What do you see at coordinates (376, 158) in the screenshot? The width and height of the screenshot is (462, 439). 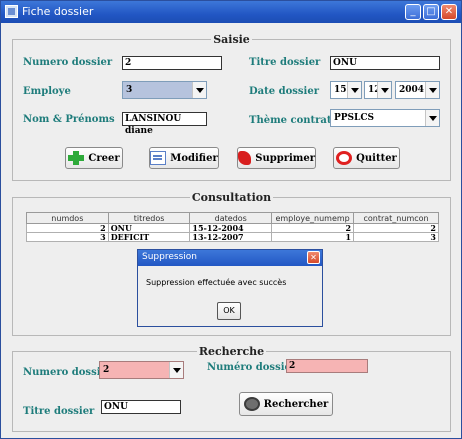 I see `quitter-label: Quitter` at bounding box center [376, 158].